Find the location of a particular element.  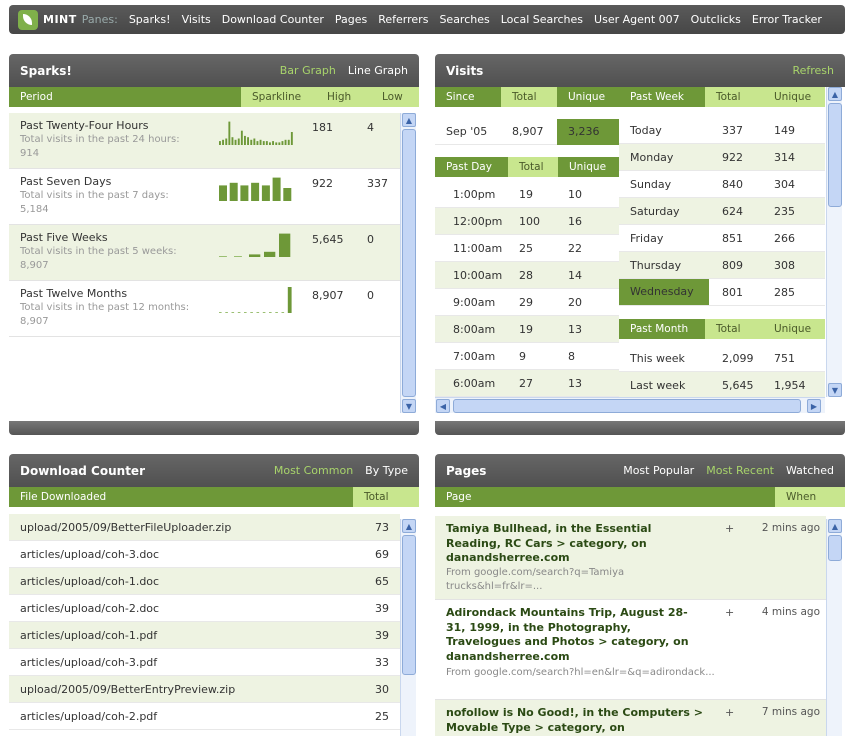

col-since-unique: Unique is located at coordinates (588, 97).